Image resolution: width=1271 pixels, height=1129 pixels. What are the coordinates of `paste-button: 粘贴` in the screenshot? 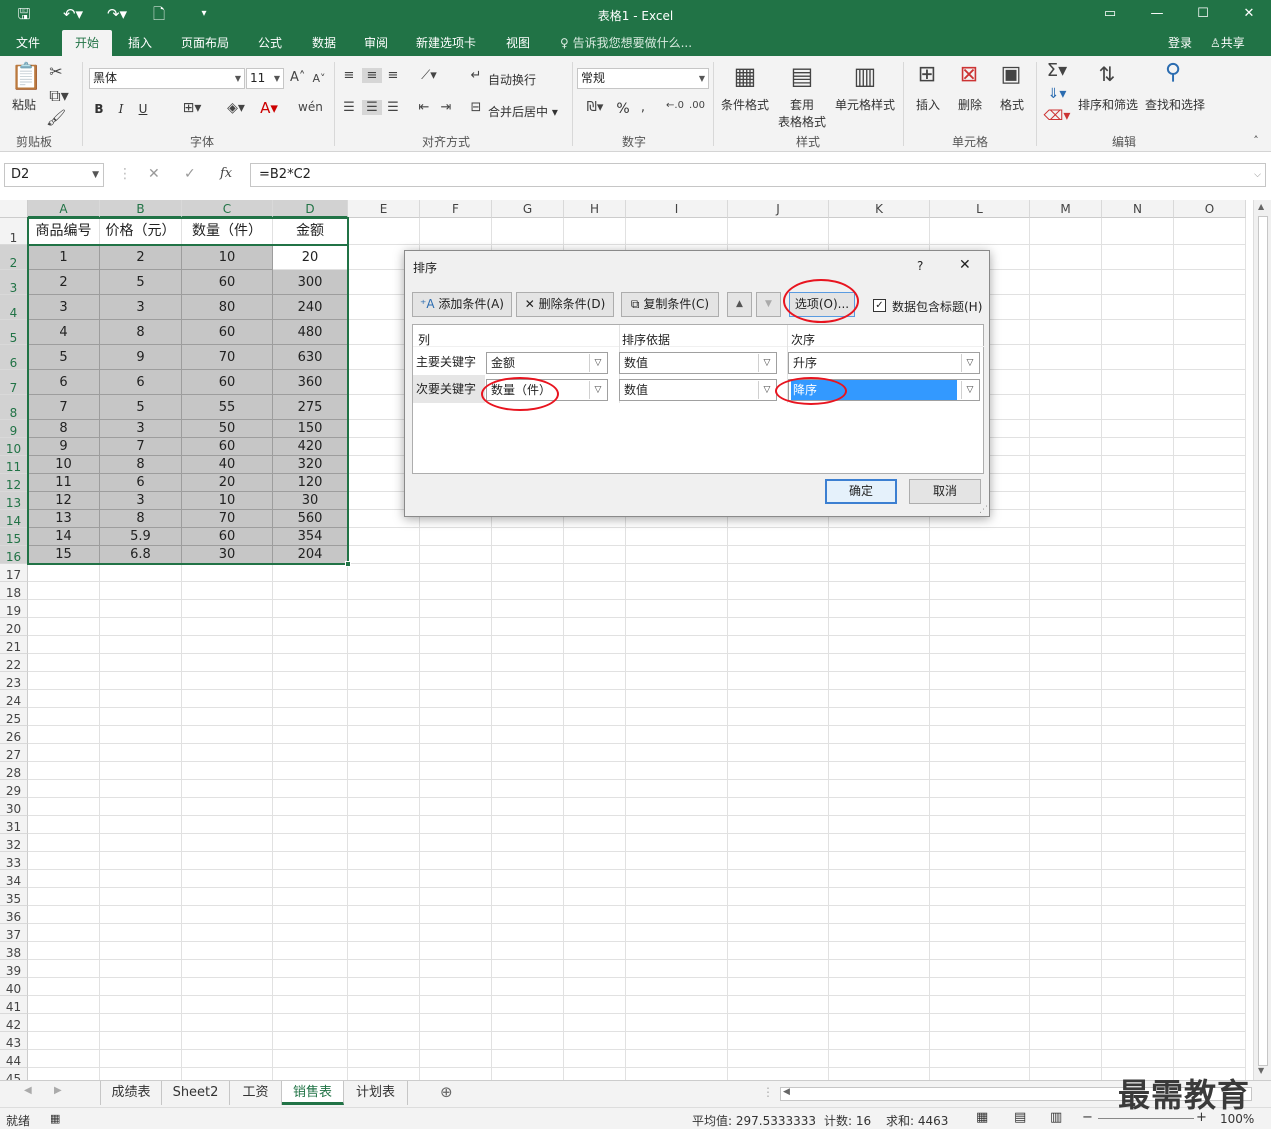 It's located at (24, 104).